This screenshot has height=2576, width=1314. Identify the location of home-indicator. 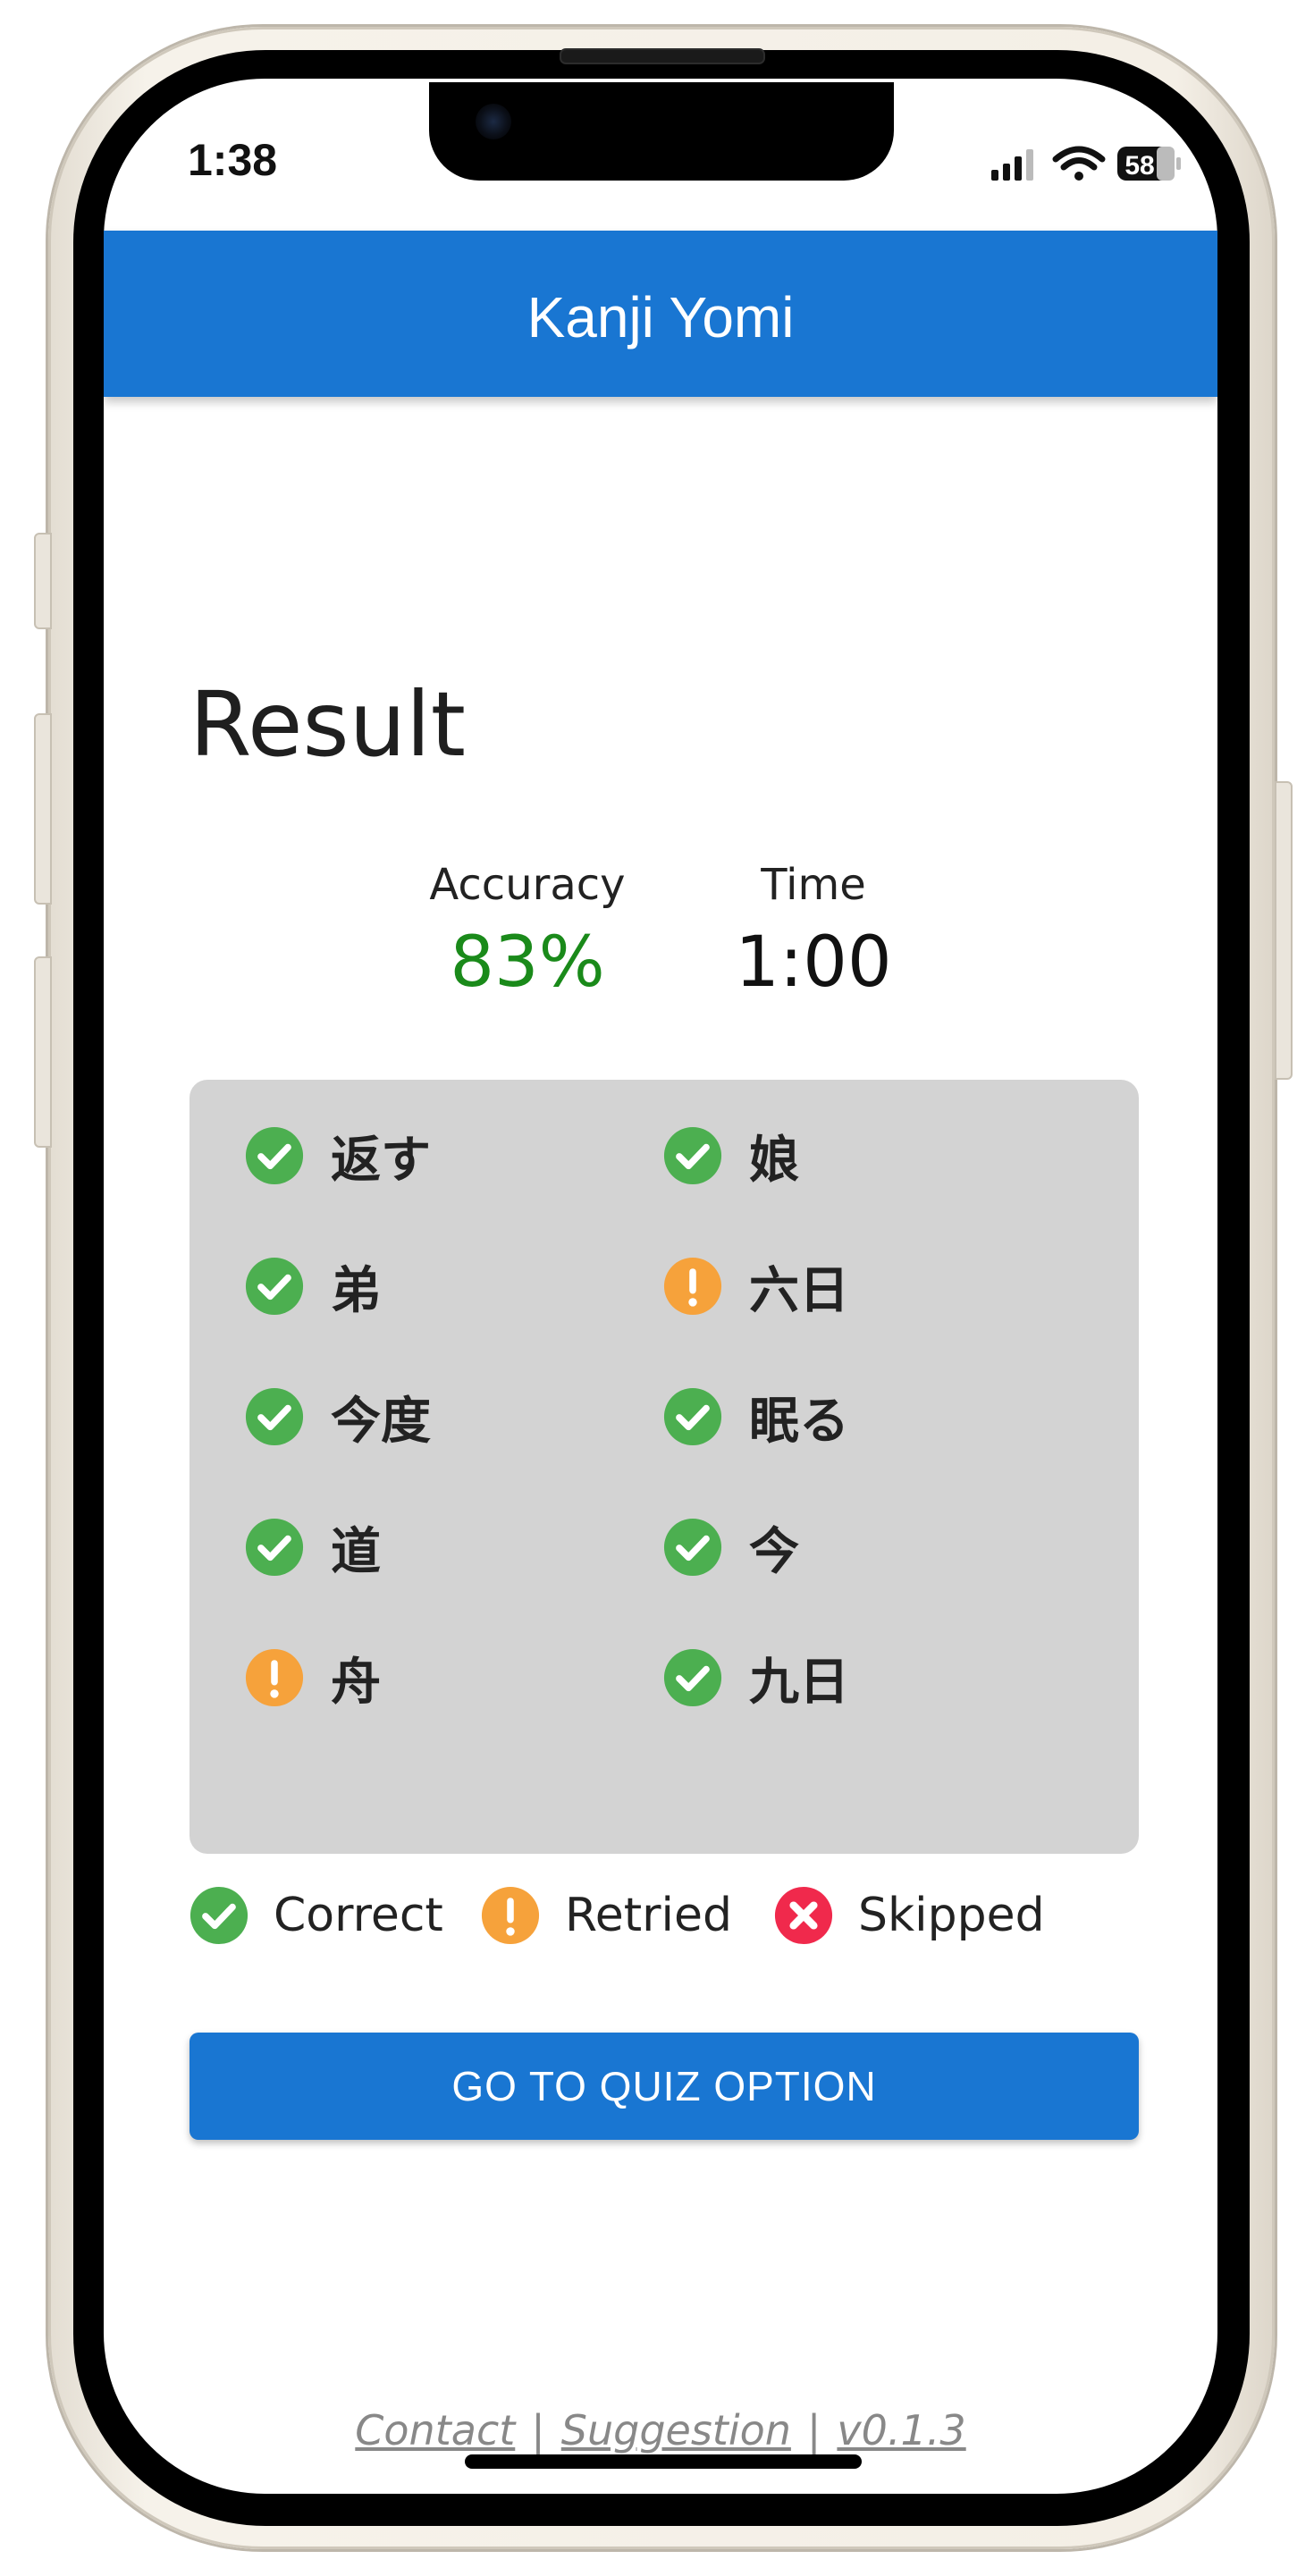
(663, 2462).